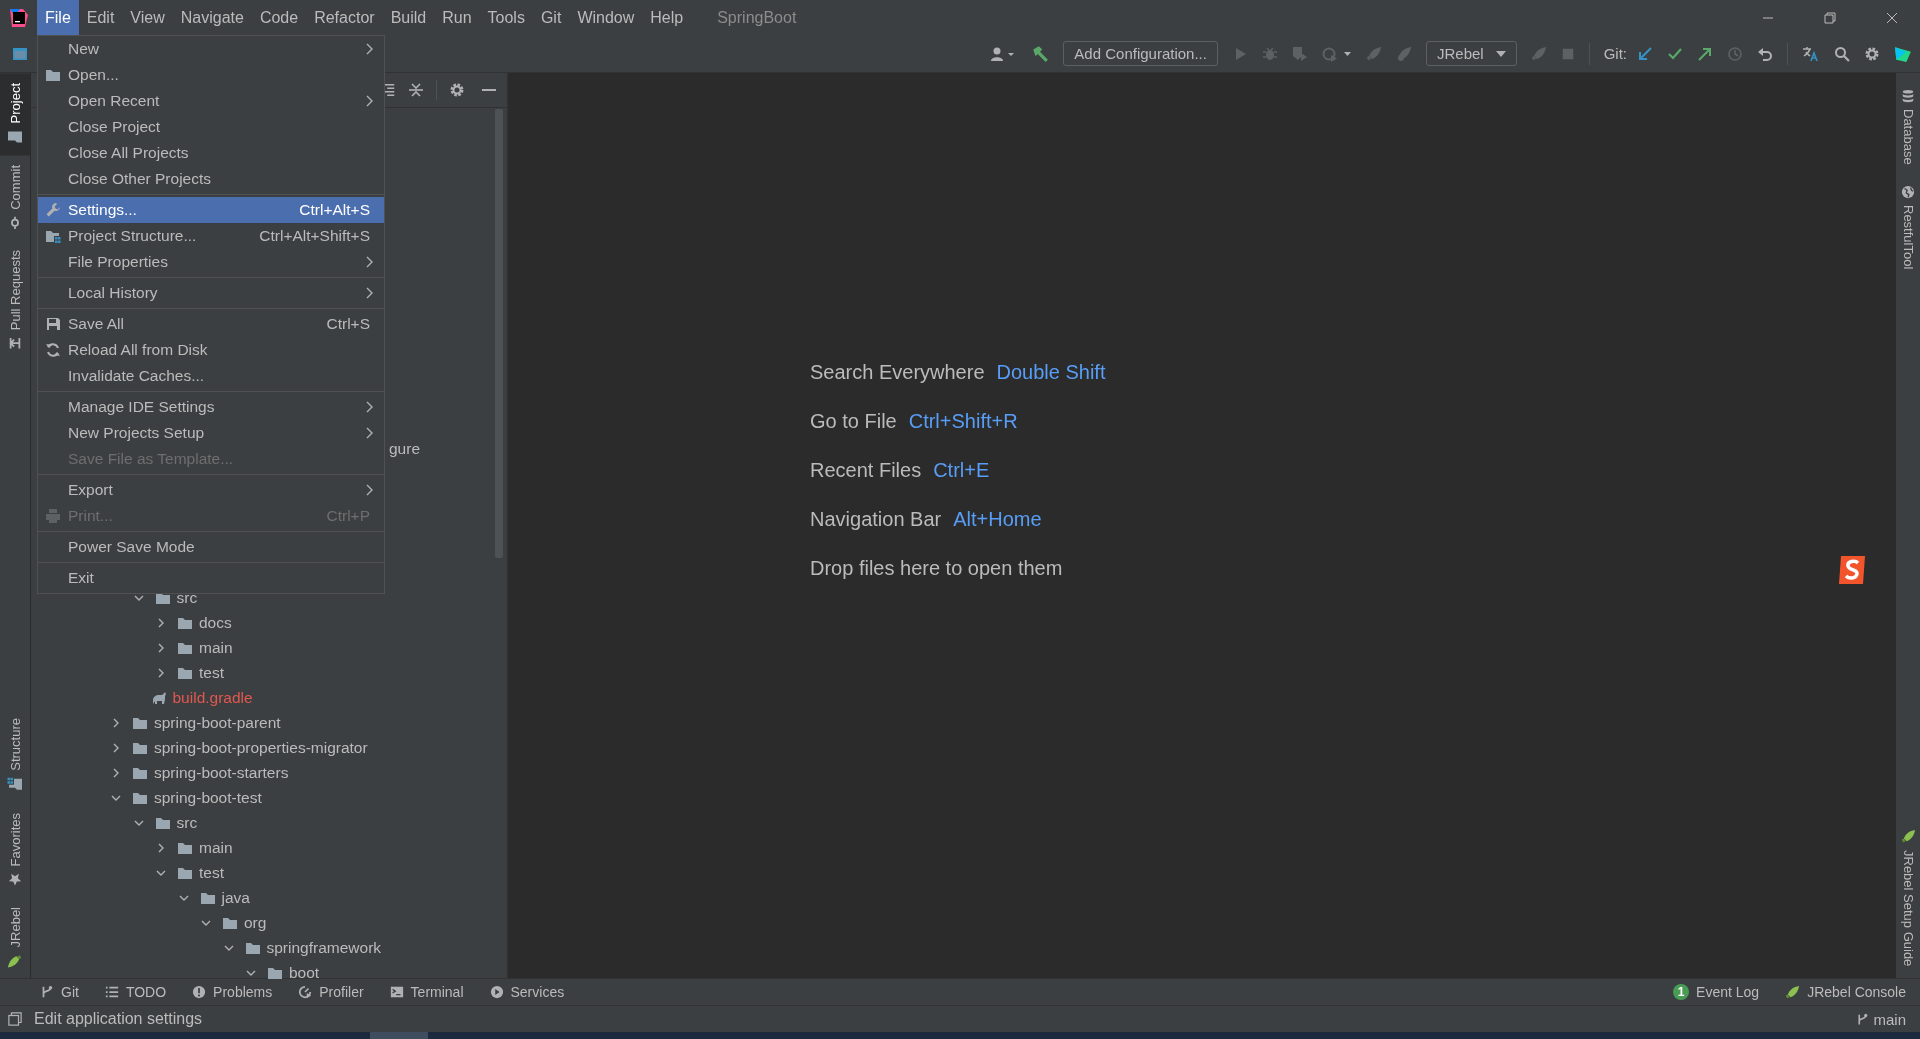  What do you see at coordinates (963, 421) in the screenshot?
I see `shortcut-text: Ctrl+Shift+R` at bounding box center [963, 421].